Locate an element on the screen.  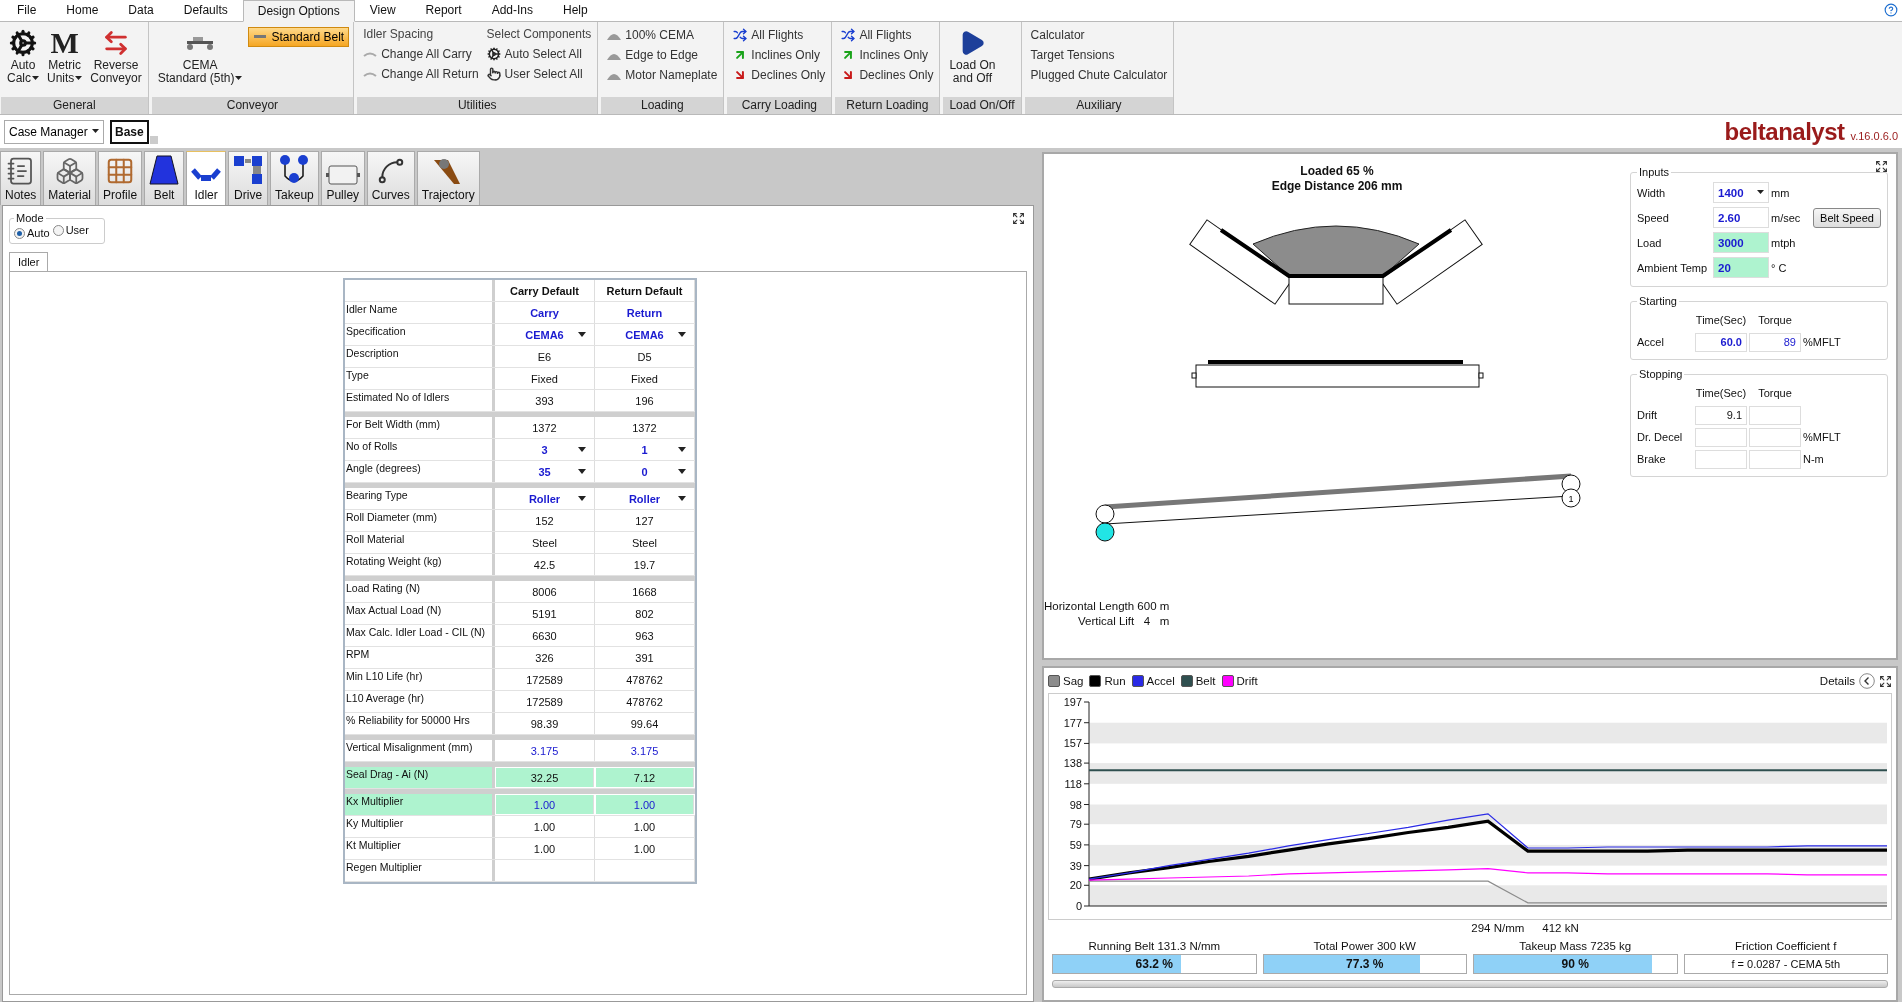
module-tab: Notes is located at coordinates (21, 178).